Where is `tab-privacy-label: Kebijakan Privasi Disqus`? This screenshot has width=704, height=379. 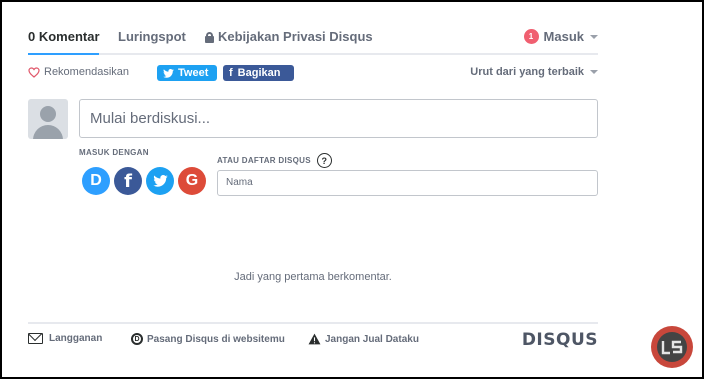
tab-privacy-label: Kebijakan Privasi Disqus is located at coordinates (295, 36).